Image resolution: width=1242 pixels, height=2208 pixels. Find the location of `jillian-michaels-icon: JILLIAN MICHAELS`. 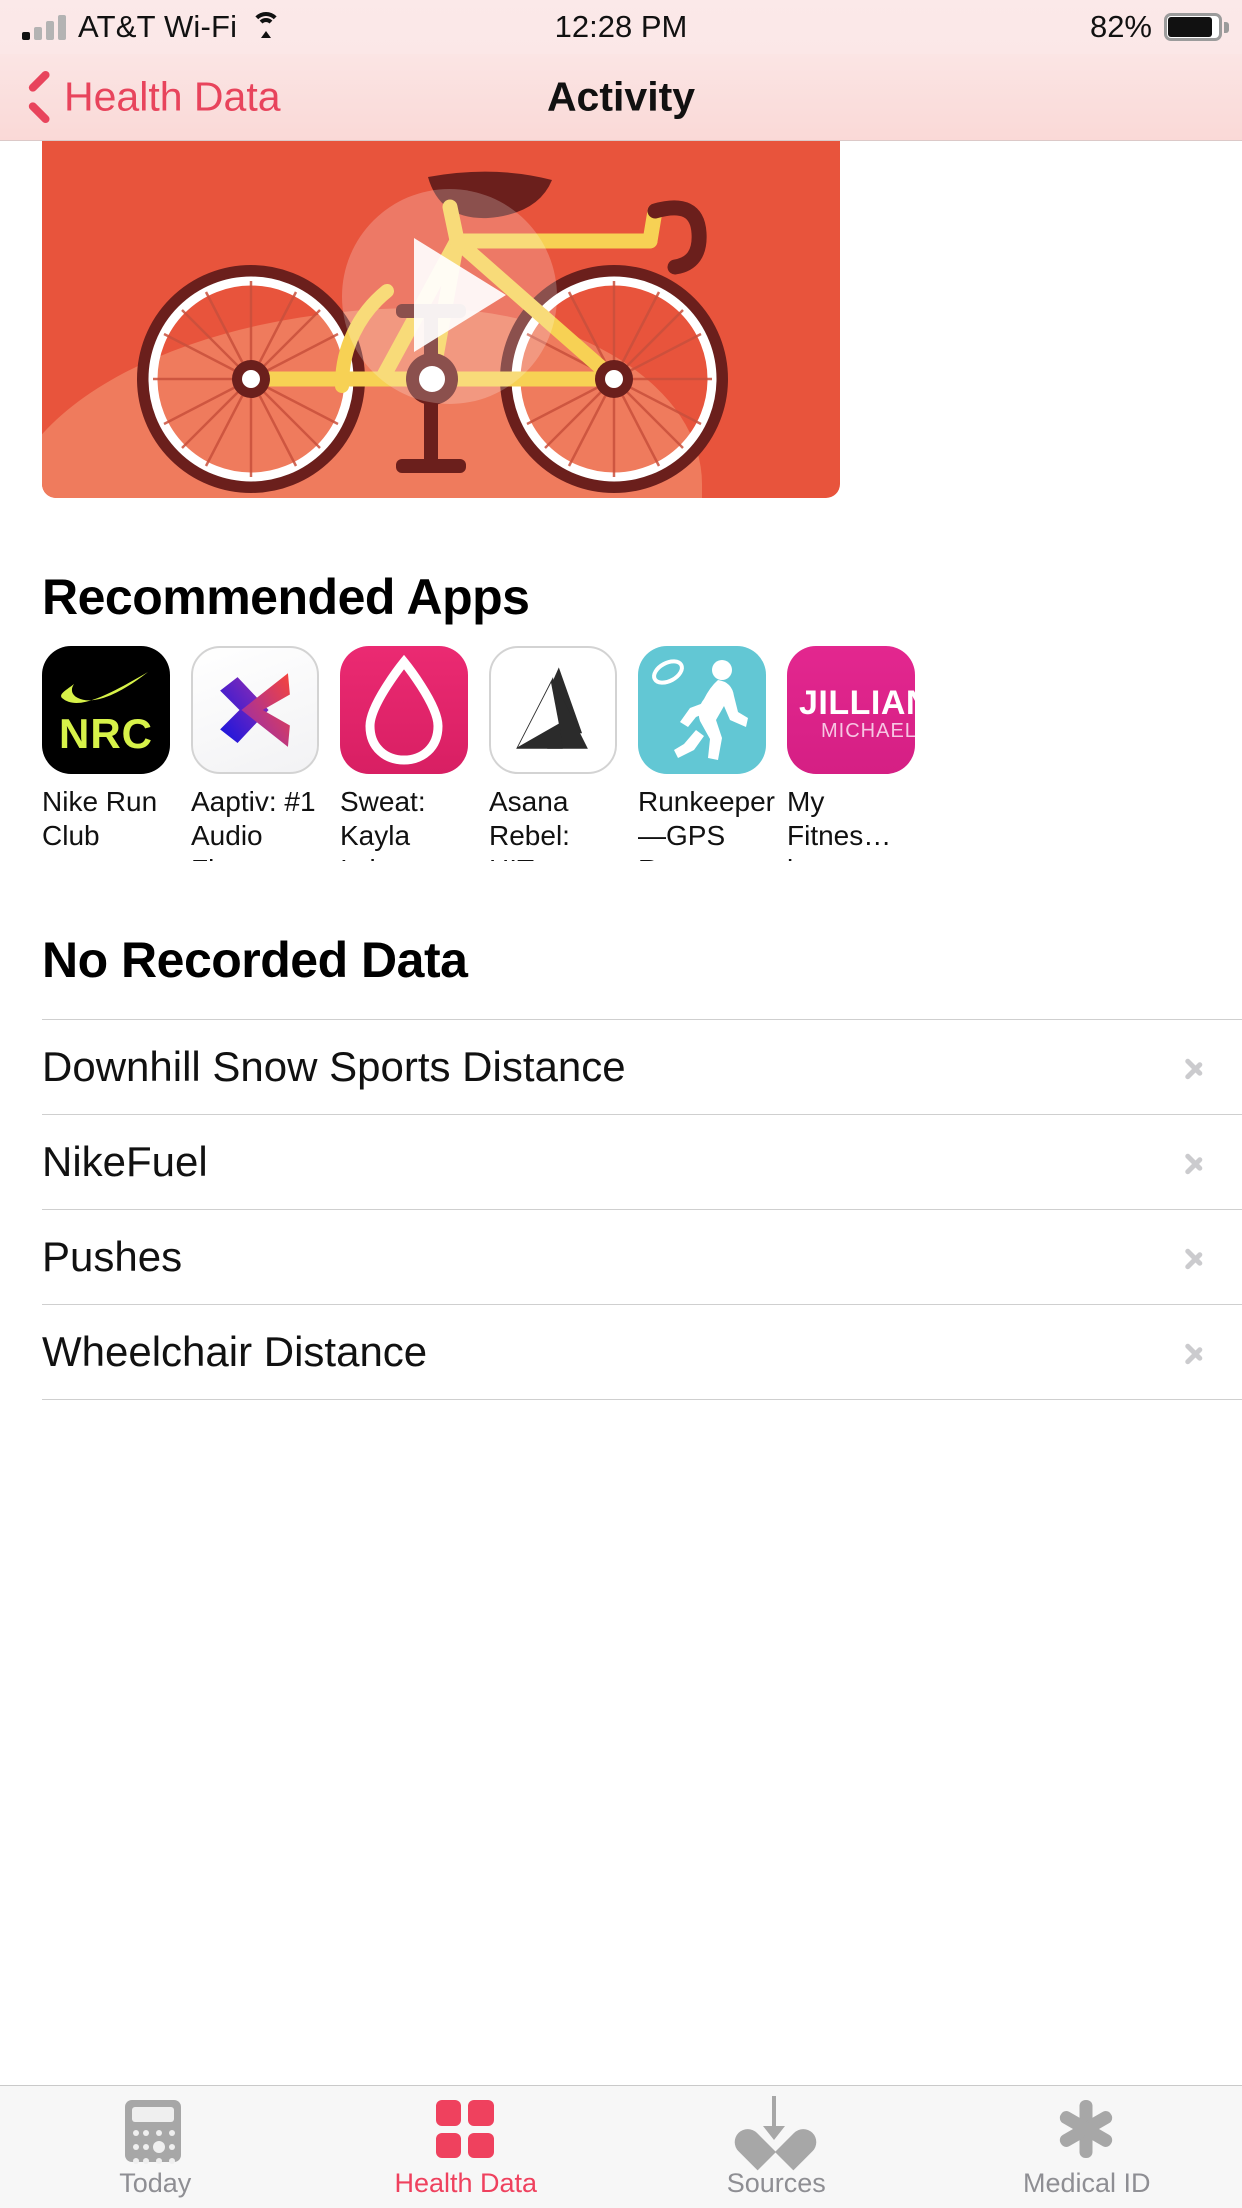

jillian-michaels-icon: JILLIAN MICHAELS is located at coordinates (851, 710).